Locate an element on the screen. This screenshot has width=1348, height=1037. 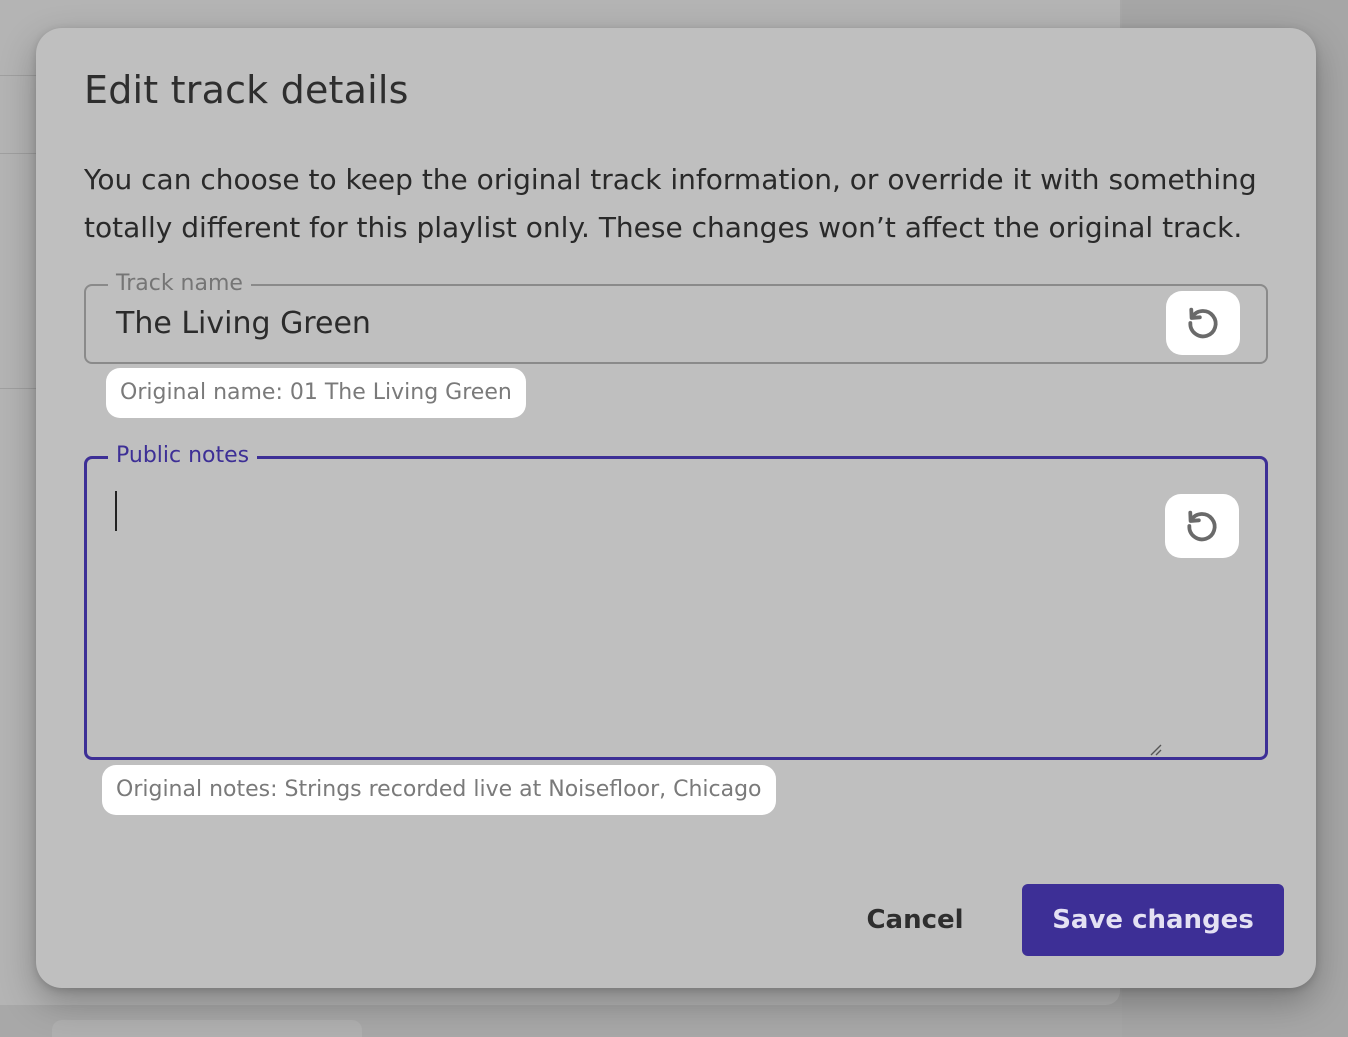
text-caret is located at coordinates (116, 511).